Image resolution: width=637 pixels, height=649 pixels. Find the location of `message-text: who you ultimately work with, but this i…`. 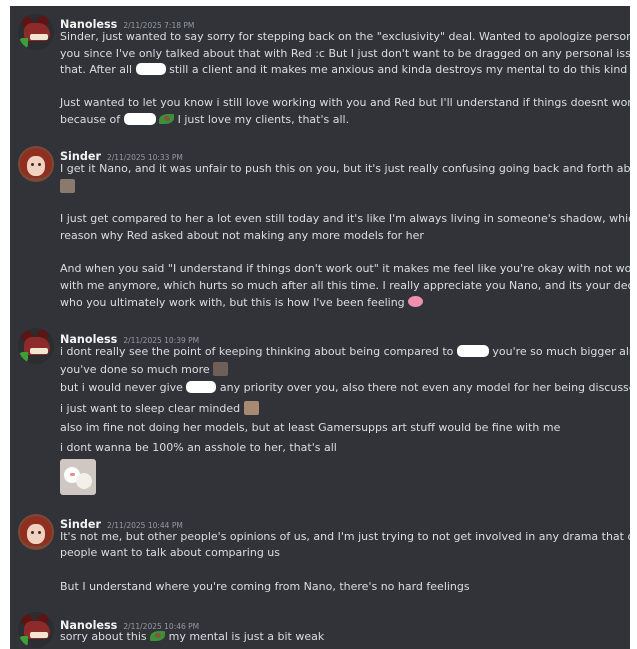

message-text: who you ultimately work with, but this i… is located at coordinates (242, 303).